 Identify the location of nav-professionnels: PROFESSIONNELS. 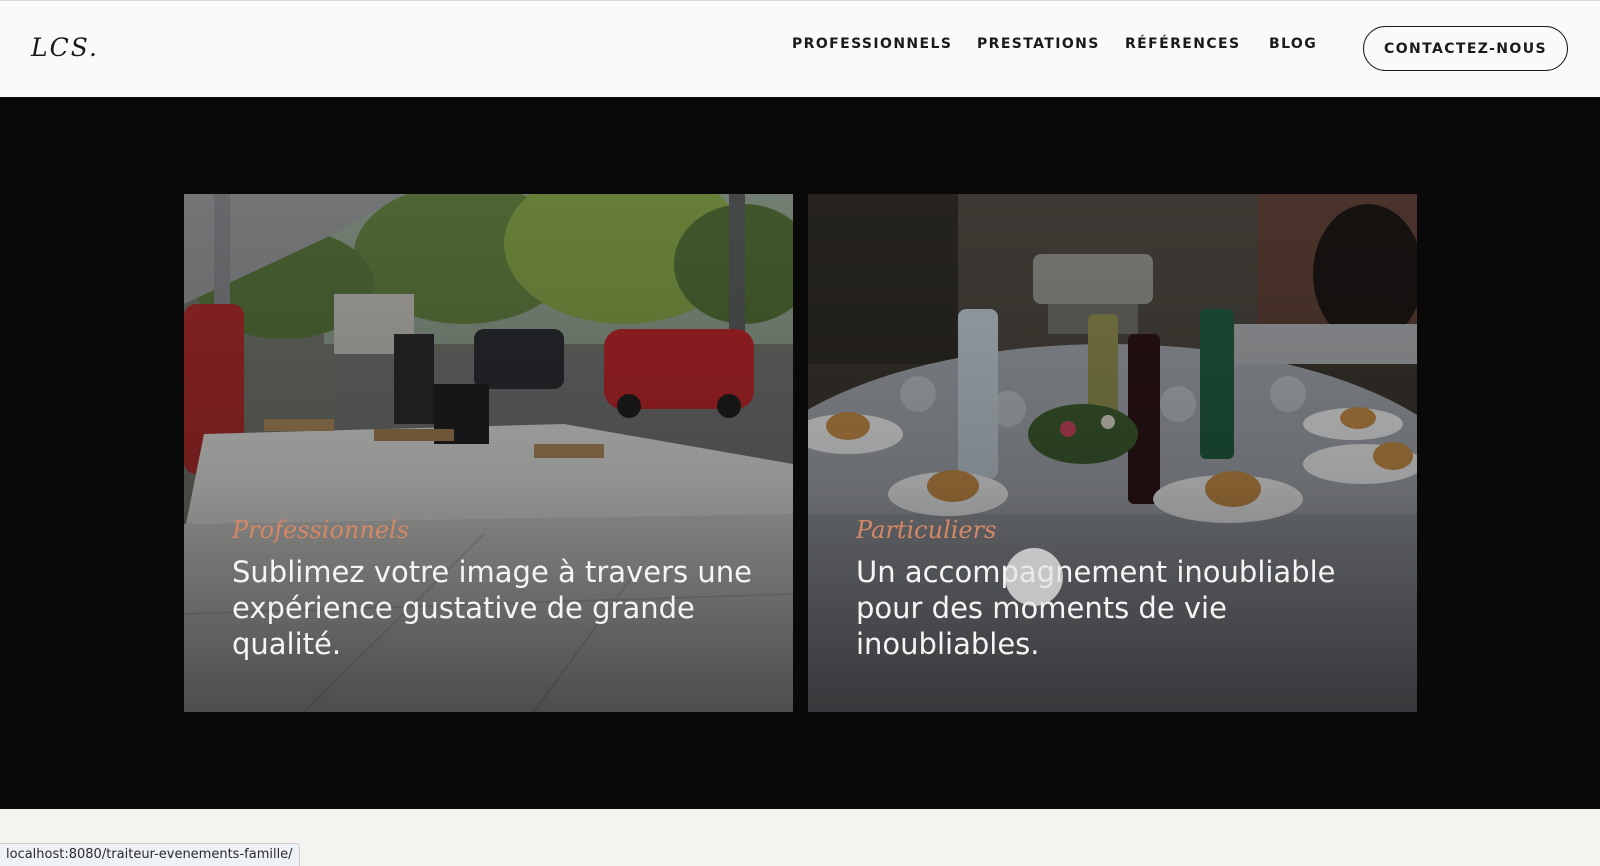
(872, 44).